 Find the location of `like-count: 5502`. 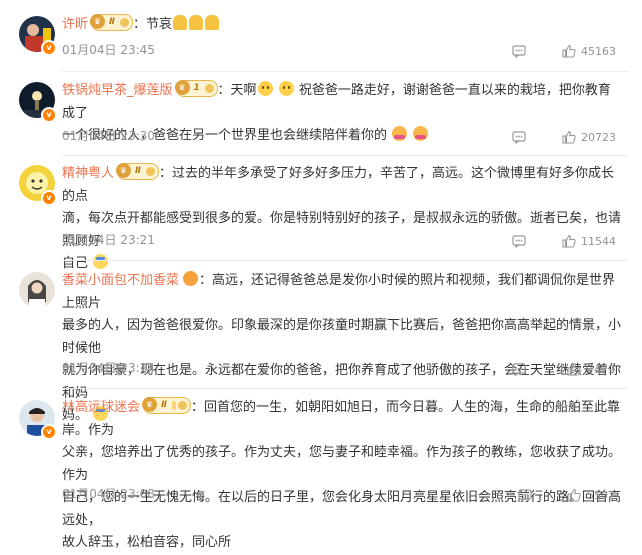

like-count: 5502 is located at coordinates (601, 495).